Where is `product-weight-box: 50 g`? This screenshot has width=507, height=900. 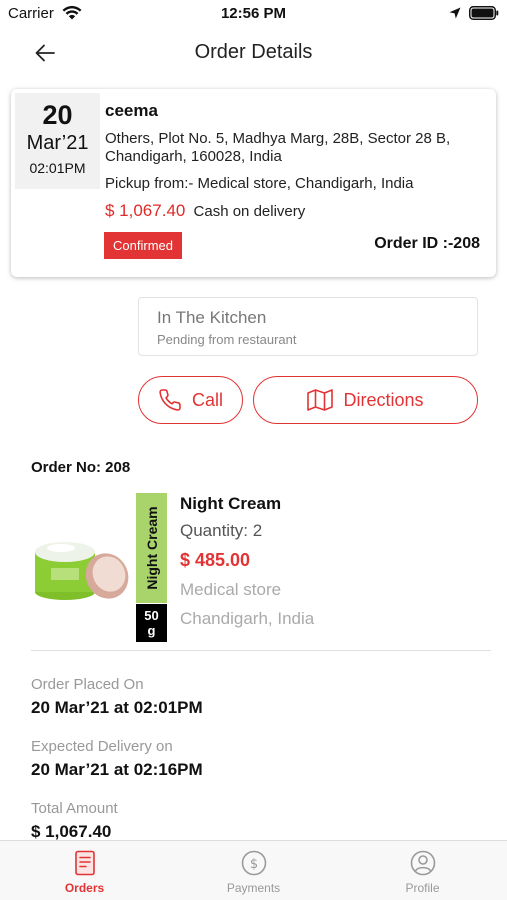 product-weight-box: 50 g is located at coordinates (151, 623).